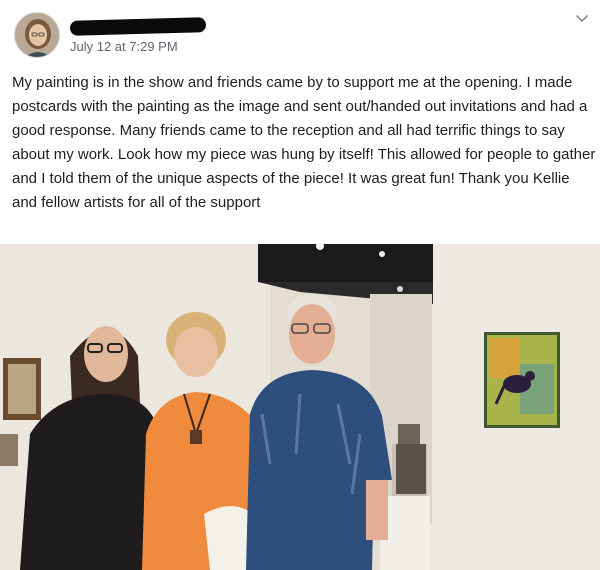 This screenshot has height=570, width=600. What do you see at coordinates (522, 380) in the screenshot?
I see `featured-painting` at bounding box center [522, 380].